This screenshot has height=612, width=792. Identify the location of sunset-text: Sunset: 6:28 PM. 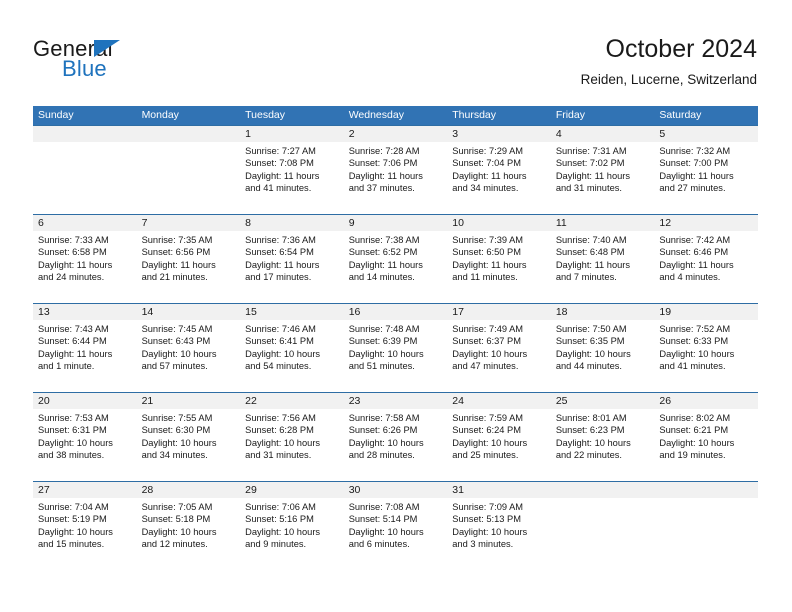
(279, 430).